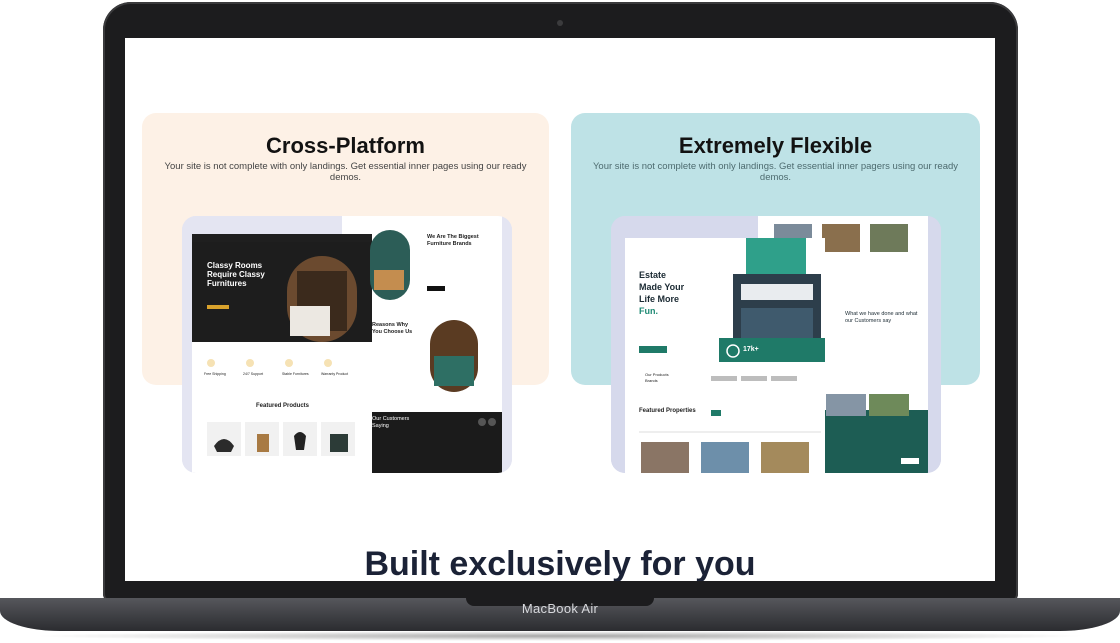 This screenshot has height=643, width=1120. Describe the element at coordinates (335, 374) in the screenshot. I see `feature-label: Warranty Product` at that location.